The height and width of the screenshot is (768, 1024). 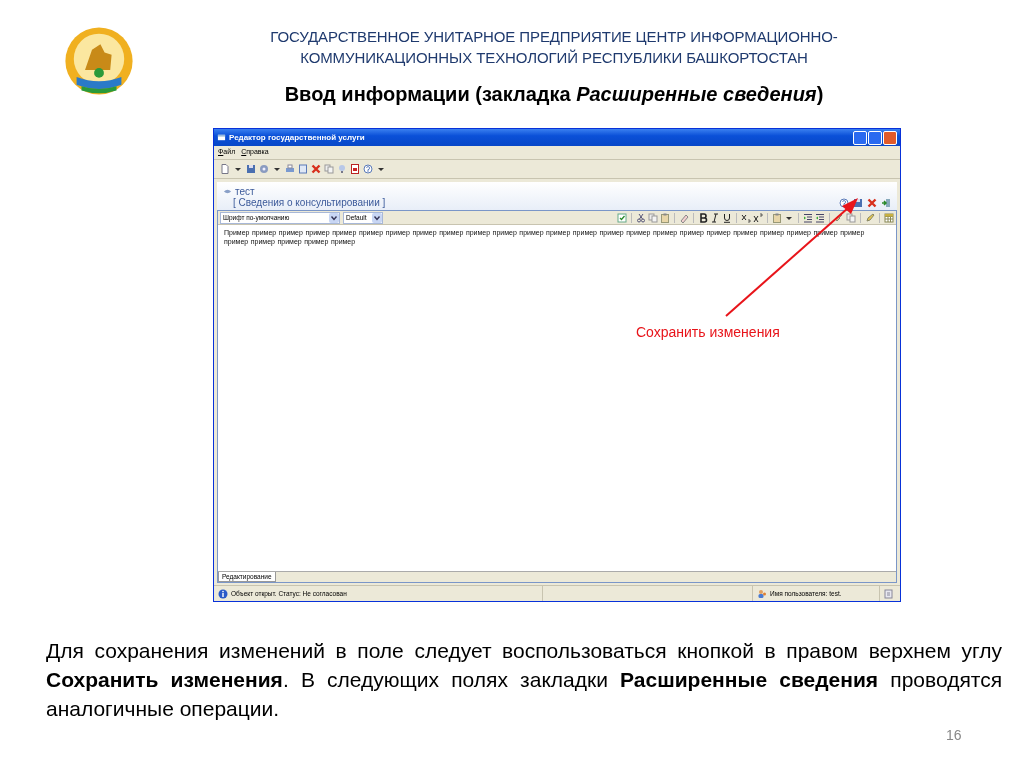 What do you see at coordinates (641, 217) in the screenshot?
I see `scissors-icon` at bounding box center [641, 217].